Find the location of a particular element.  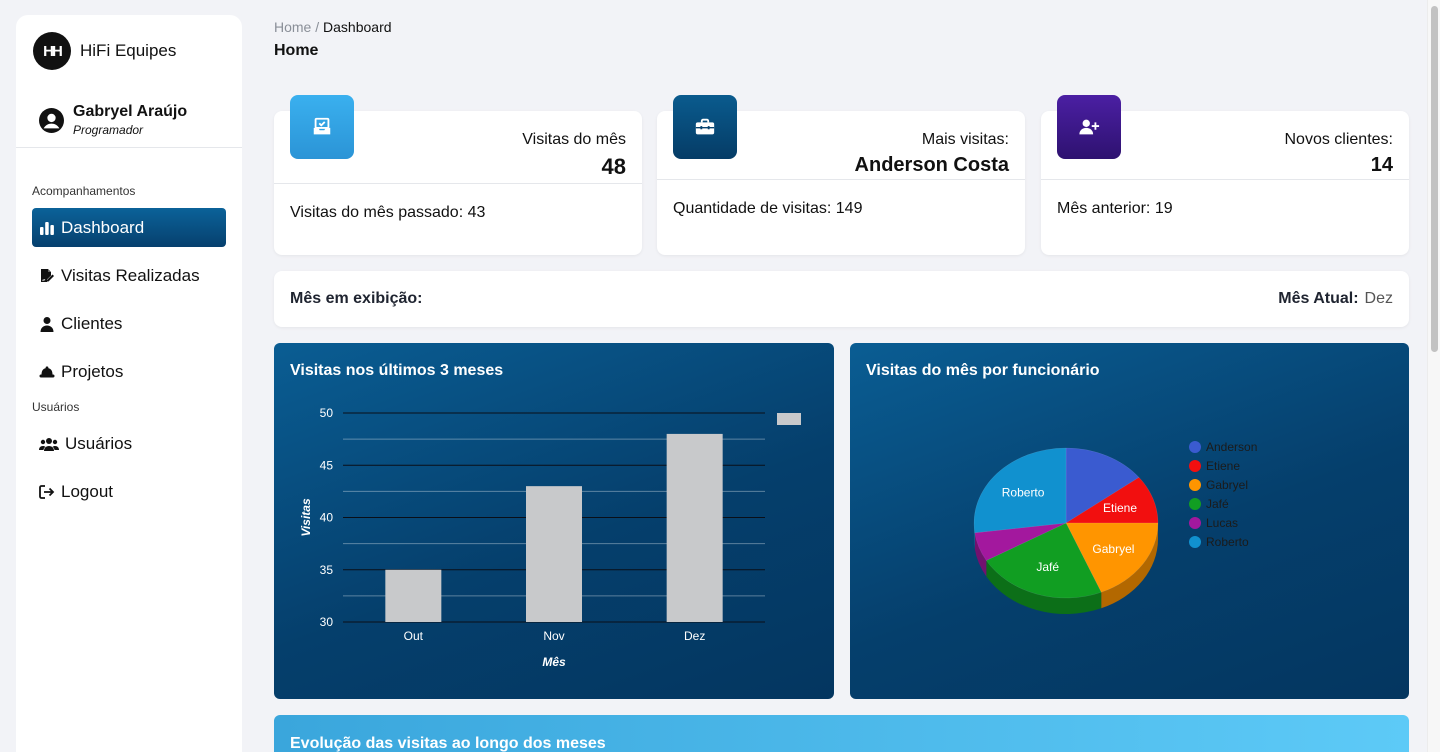

legend-label: Anderson is located at coordinates (1231, 447).